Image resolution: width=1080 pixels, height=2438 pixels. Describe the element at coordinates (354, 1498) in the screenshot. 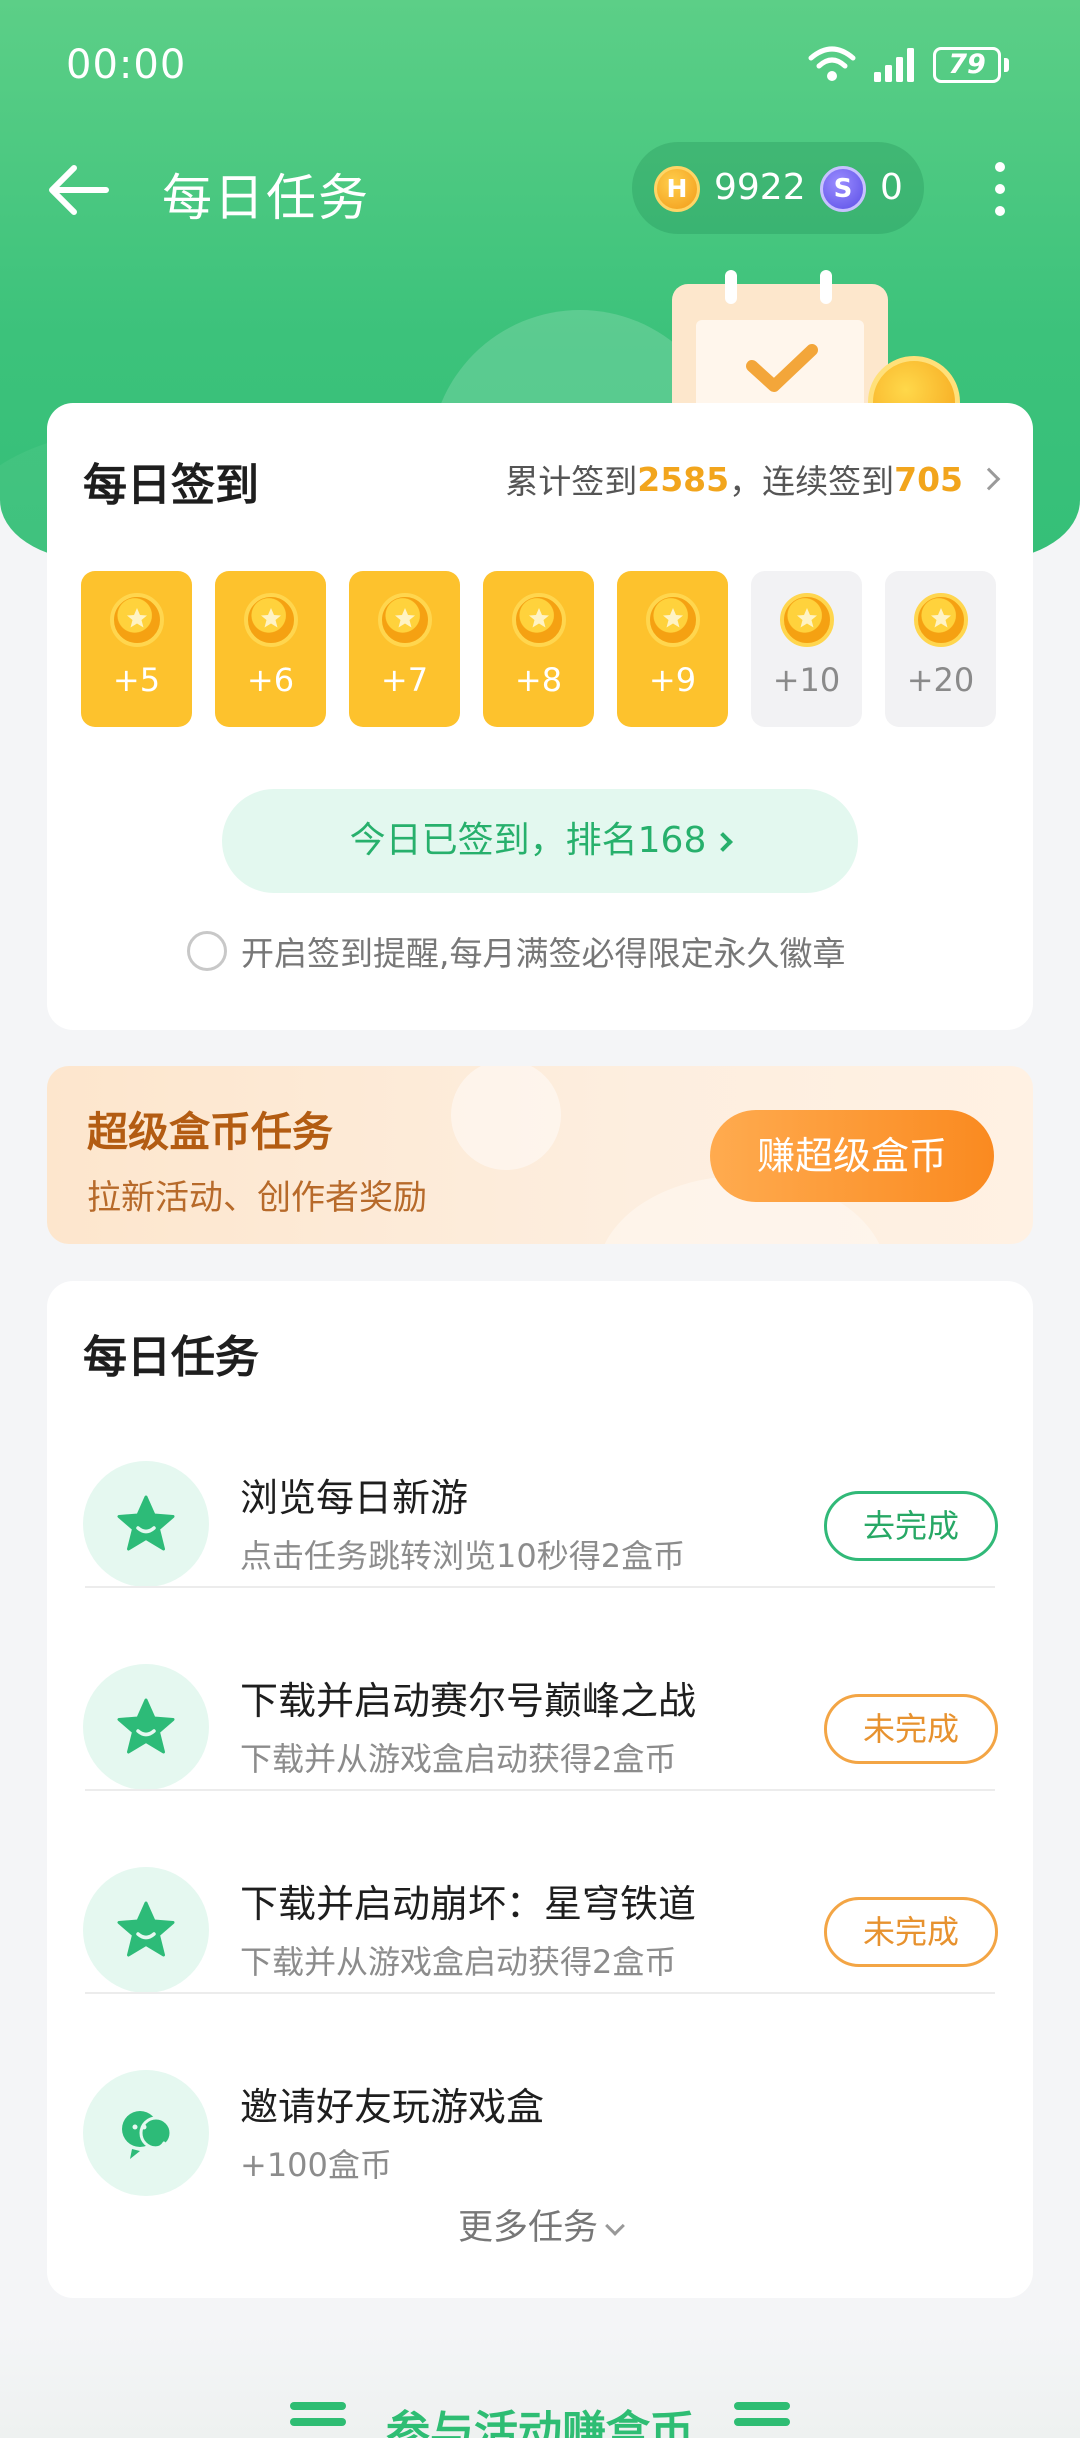

I see `task-title: 浏览每日新游` at that location.